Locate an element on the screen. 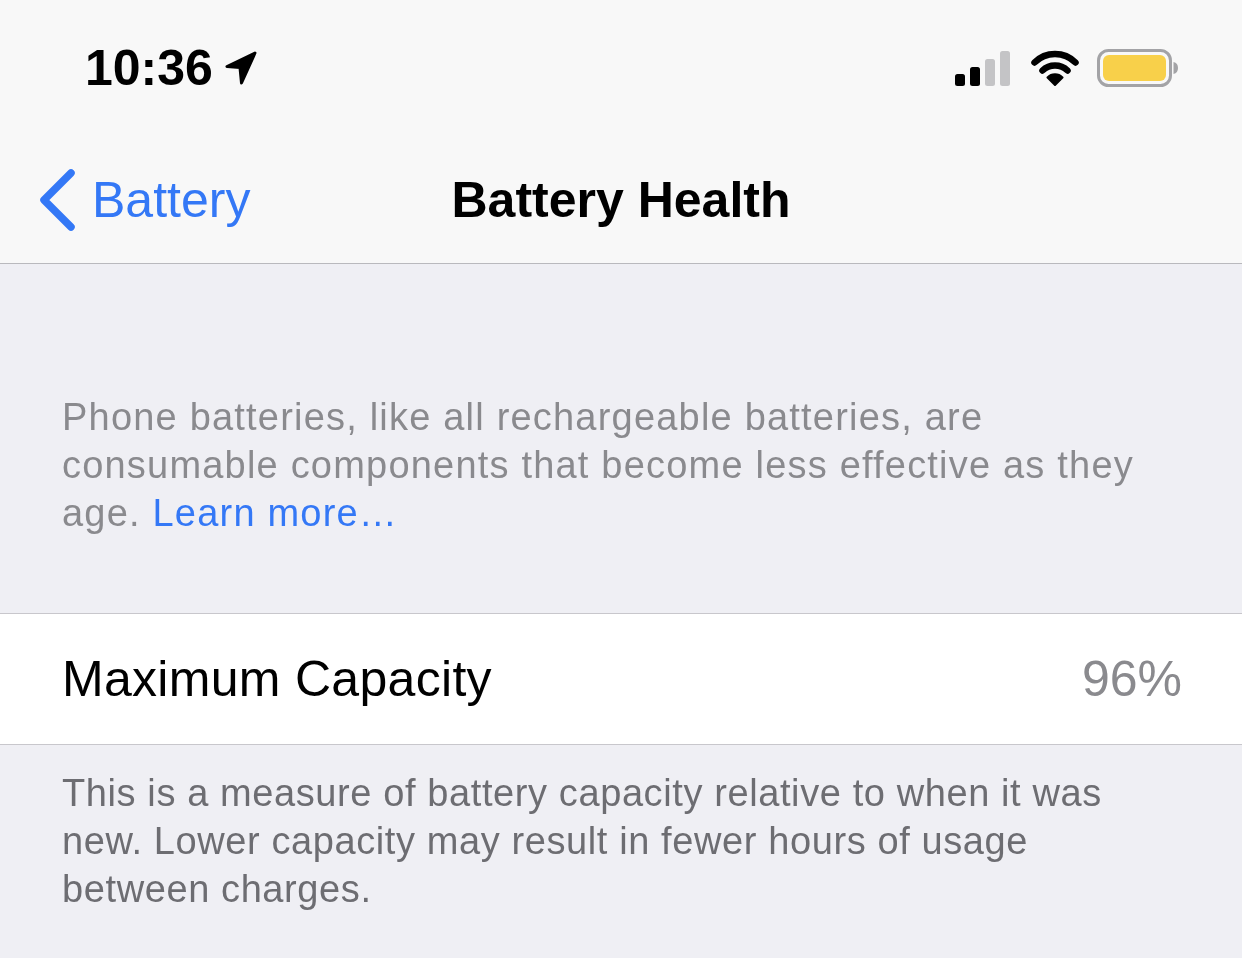 The height and width of the screenshot is (958, 1242). battery-icon is located at coordinates (1137, 68).